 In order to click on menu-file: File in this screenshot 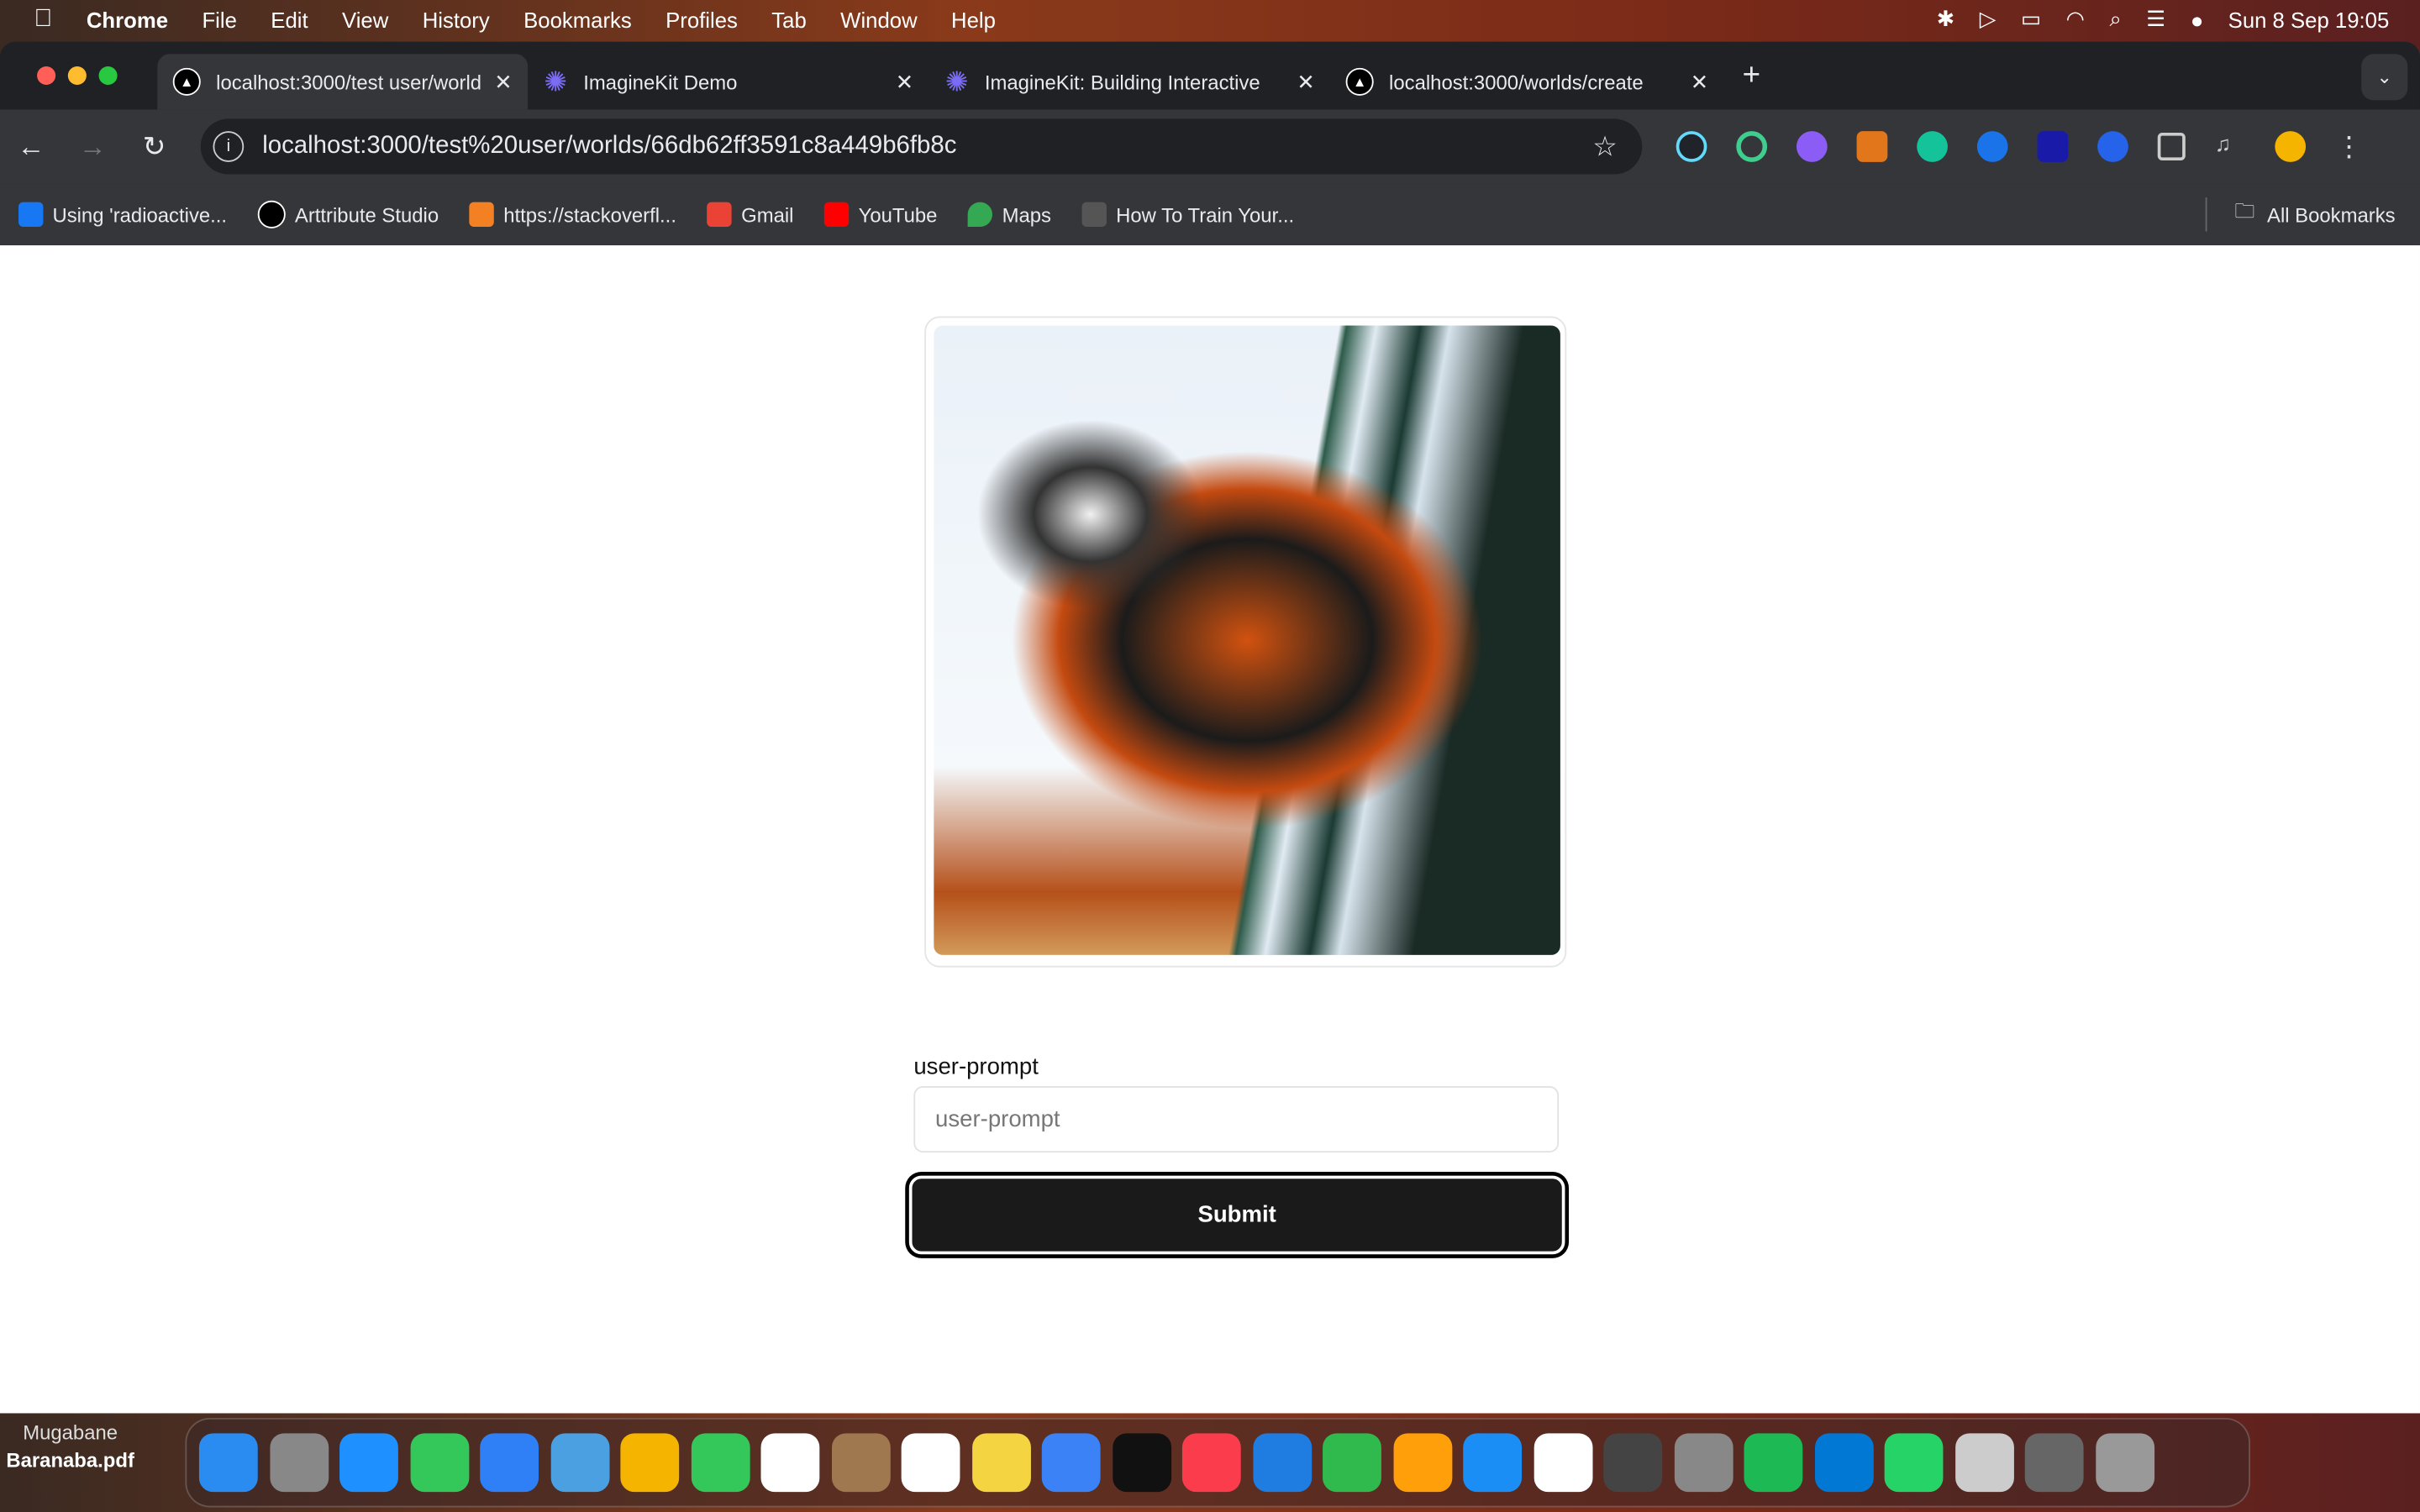, I will do `click(219, 19)`.